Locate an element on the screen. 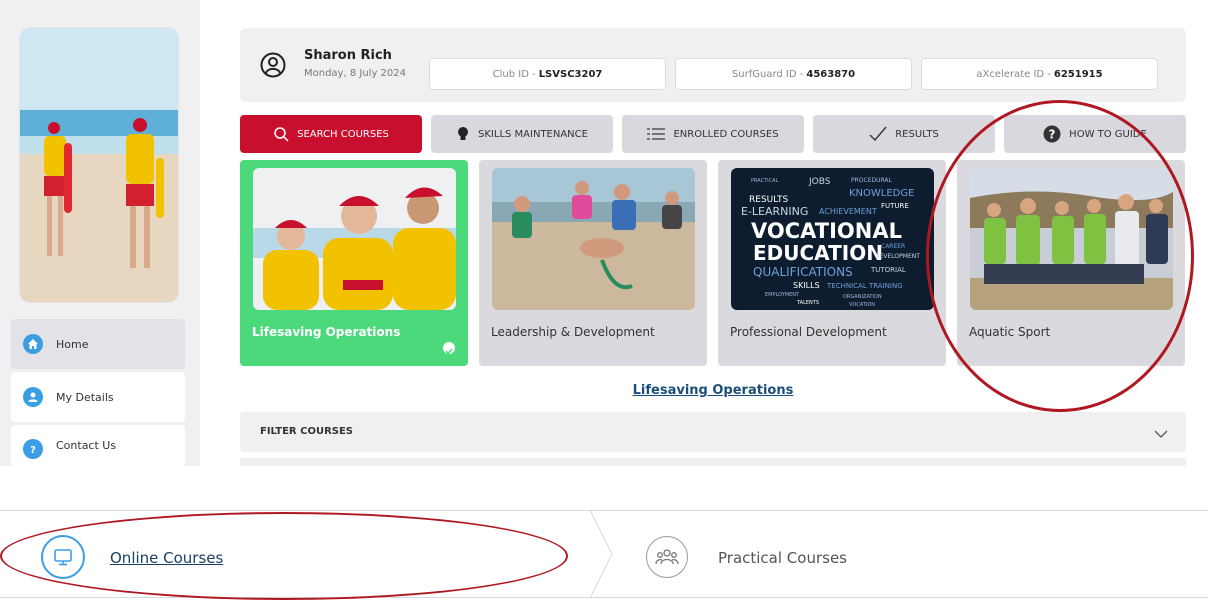  word-cloud-word: VOCATION is located at coordinates (862, 305).